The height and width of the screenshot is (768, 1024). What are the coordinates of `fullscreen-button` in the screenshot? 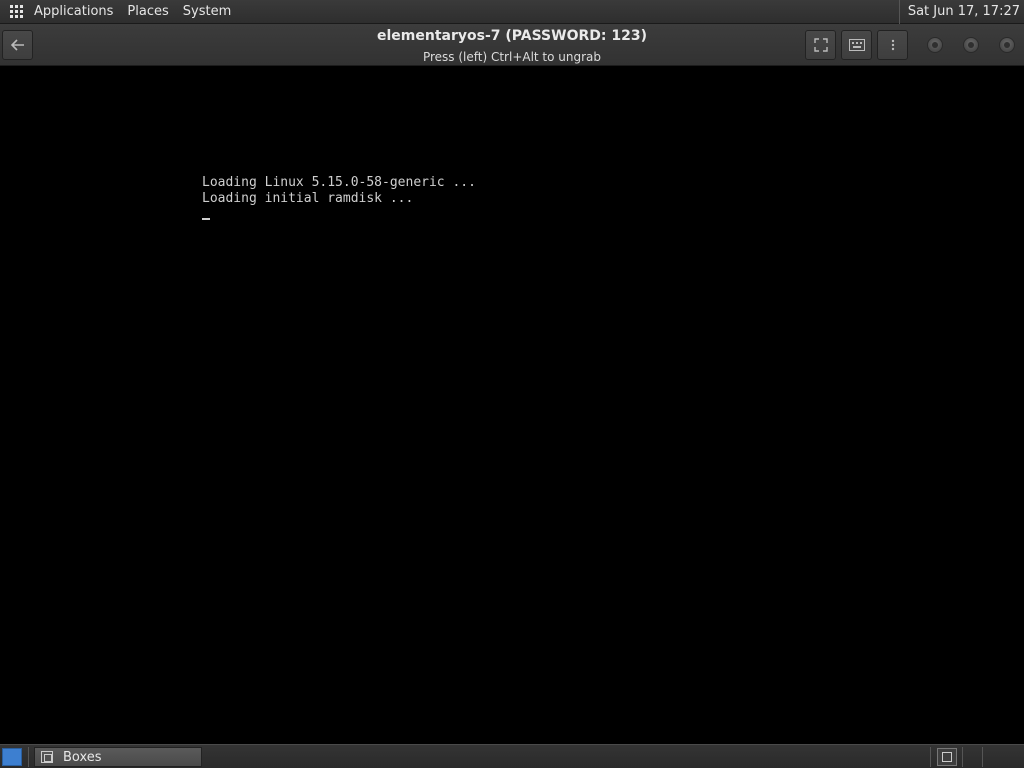 It's located at (820, 45).